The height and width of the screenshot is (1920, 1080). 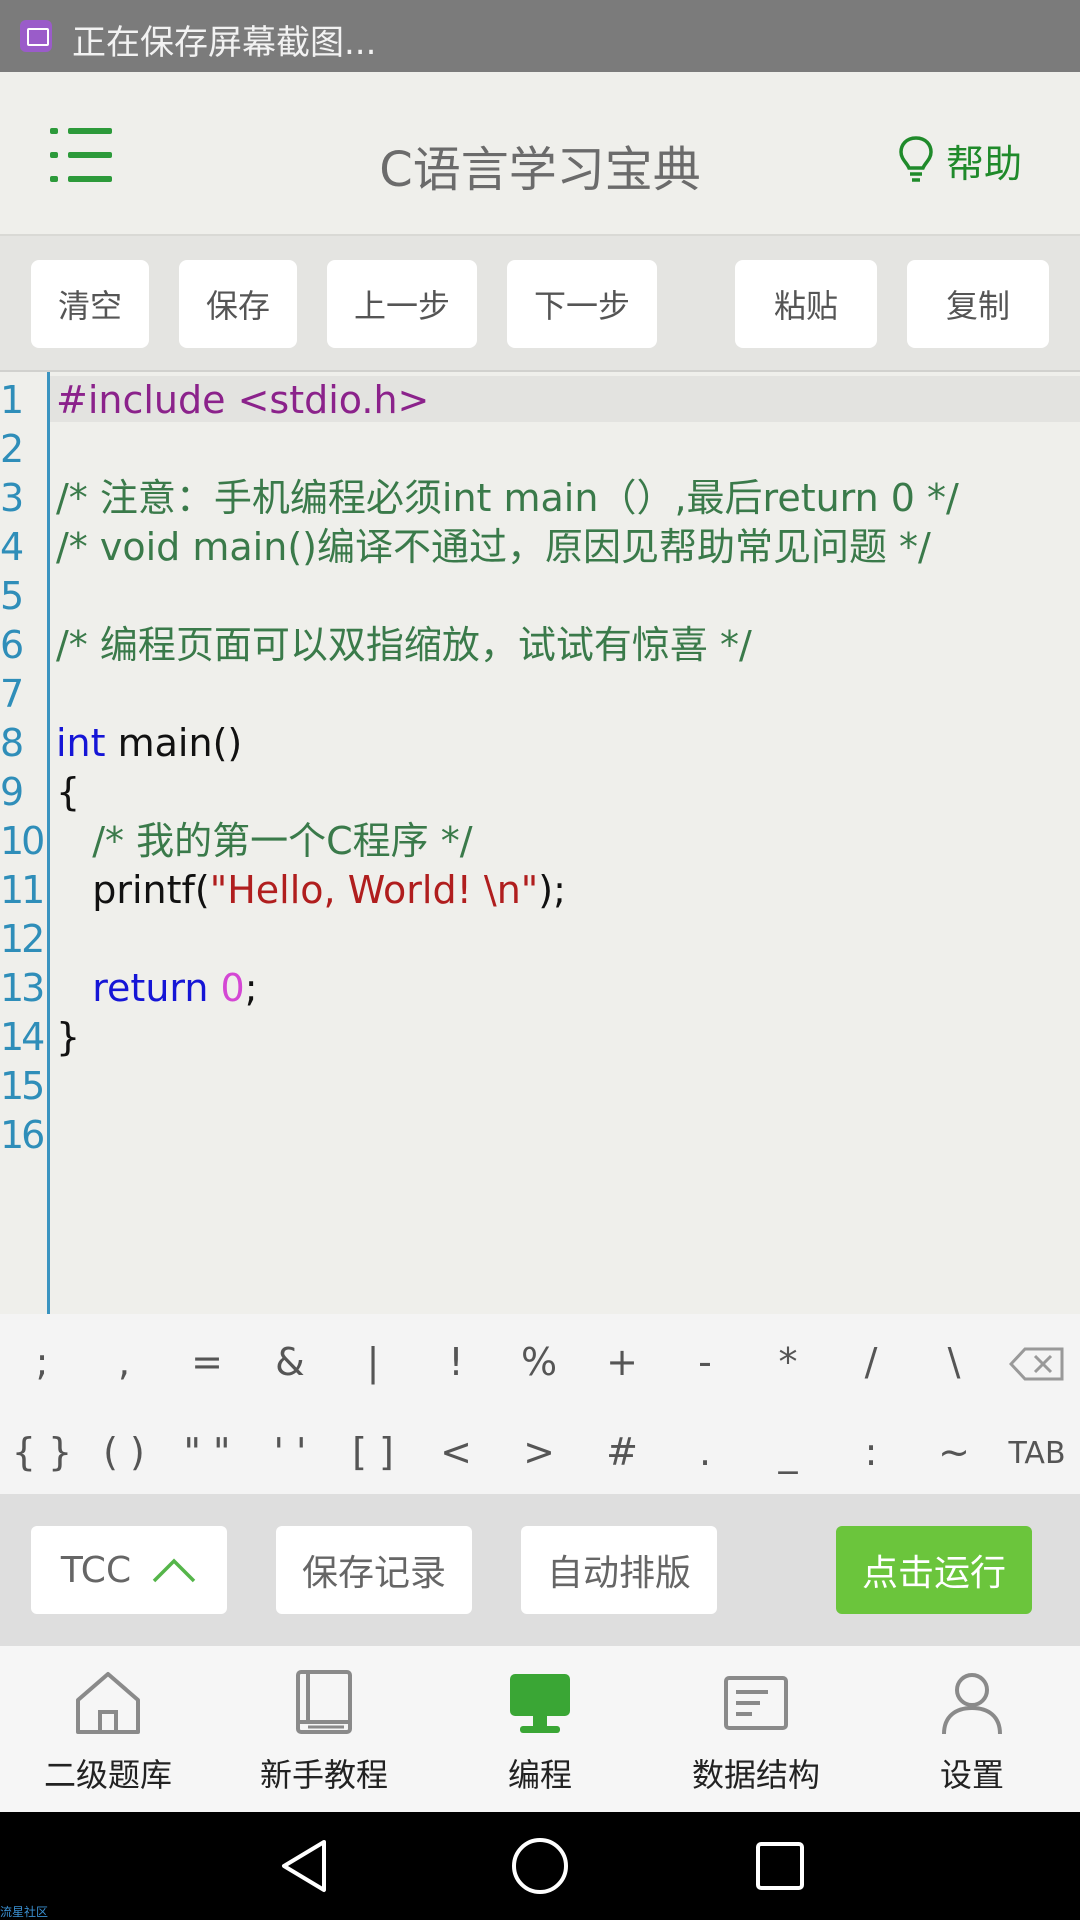 What do you see at coordinates (456, 1452) in the screenshot?
I see `symbol-key: <` at bounding box center [456, 1452].